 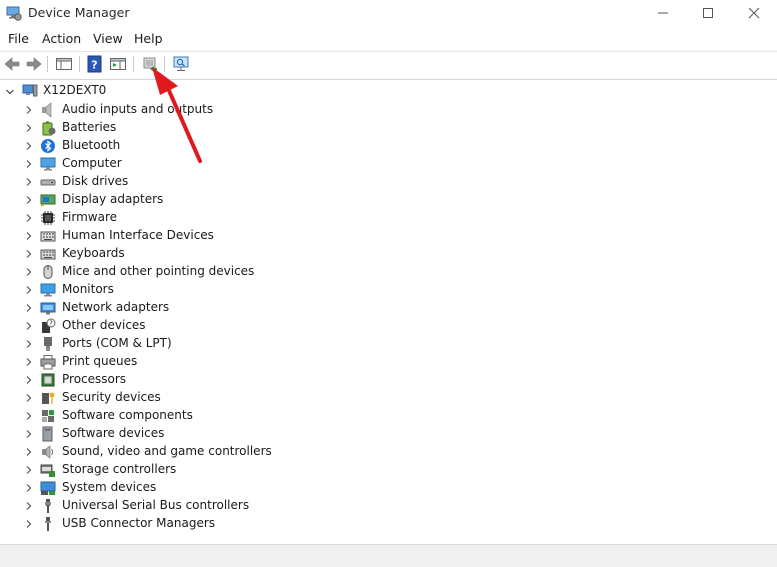 I want to click on close-icon, so click(x=754, y=13).